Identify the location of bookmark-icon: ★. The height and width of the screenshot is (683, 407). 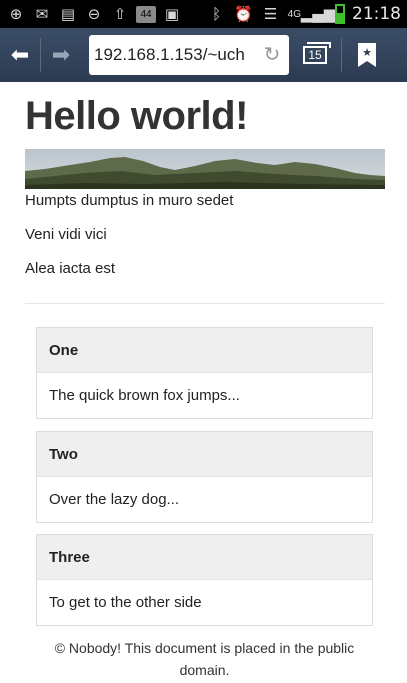
(367, 55).